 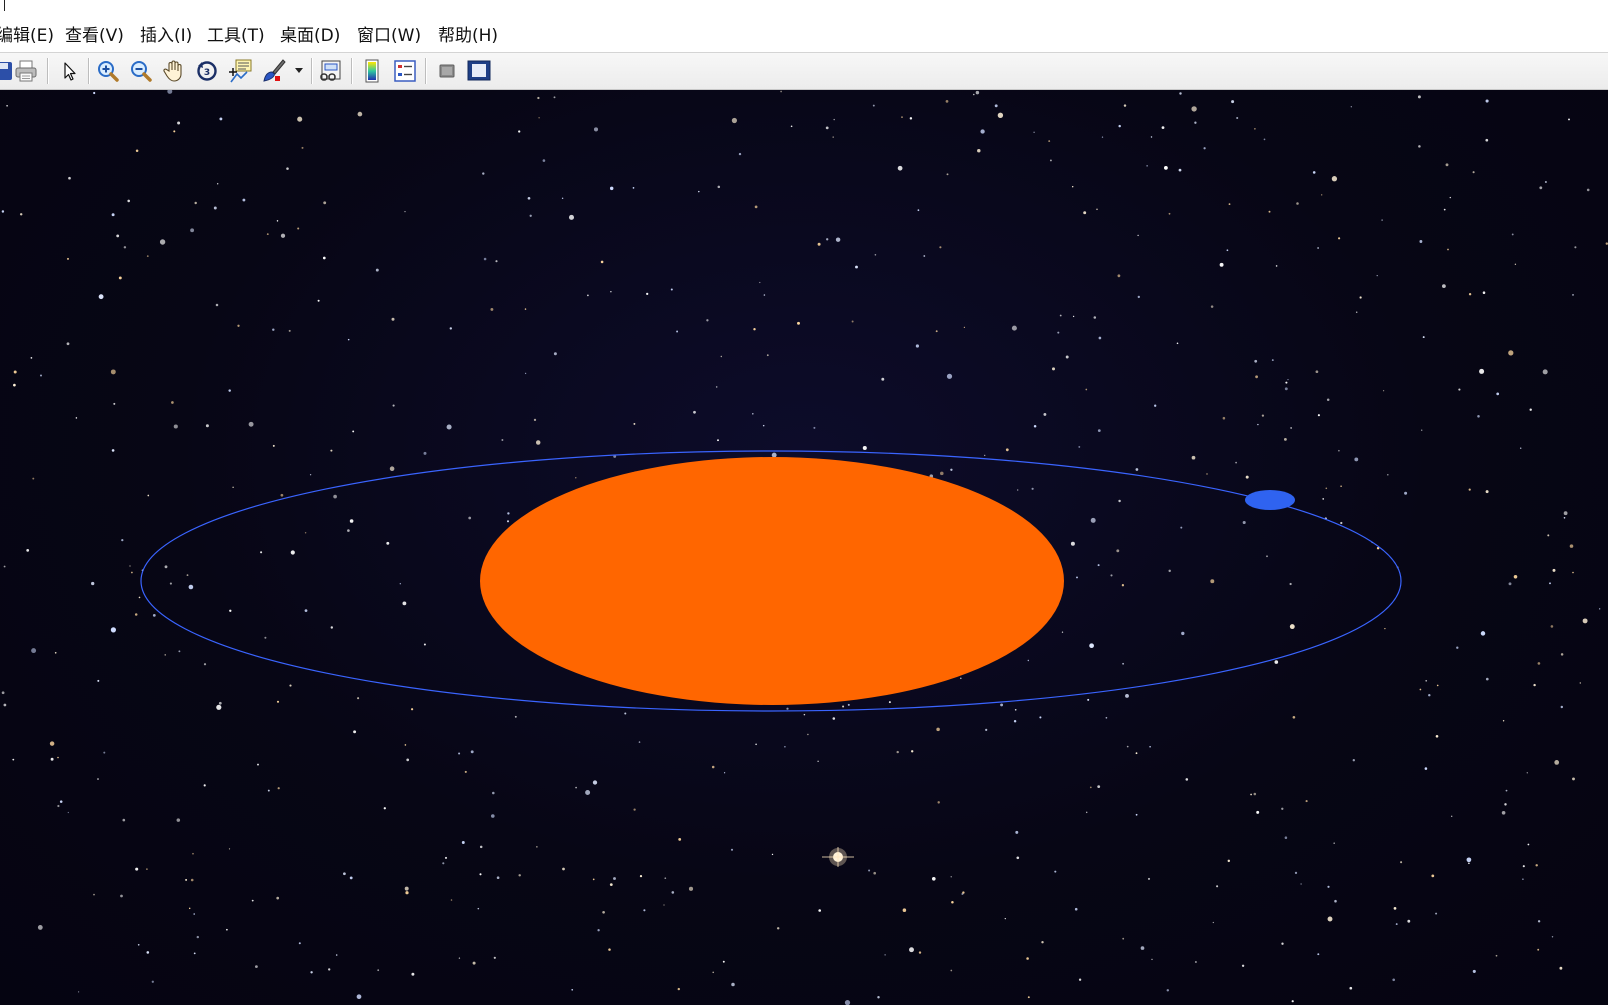 What do you see at coordinates (351, 71) in the screenshot?
I see `toolbar-separator` at bounding box center [351, 71].